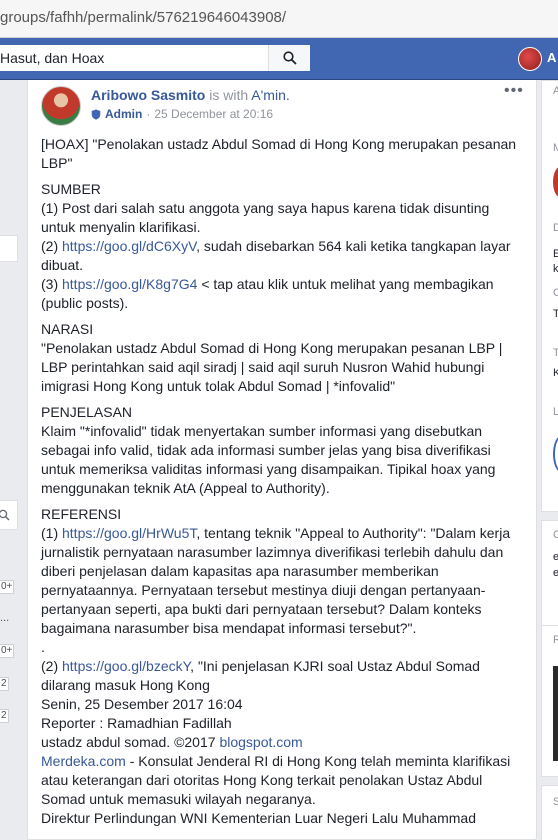  I want to click on browser-address-bar: groups/fafhh/permalink/576219646043908/, so click(279, 19).